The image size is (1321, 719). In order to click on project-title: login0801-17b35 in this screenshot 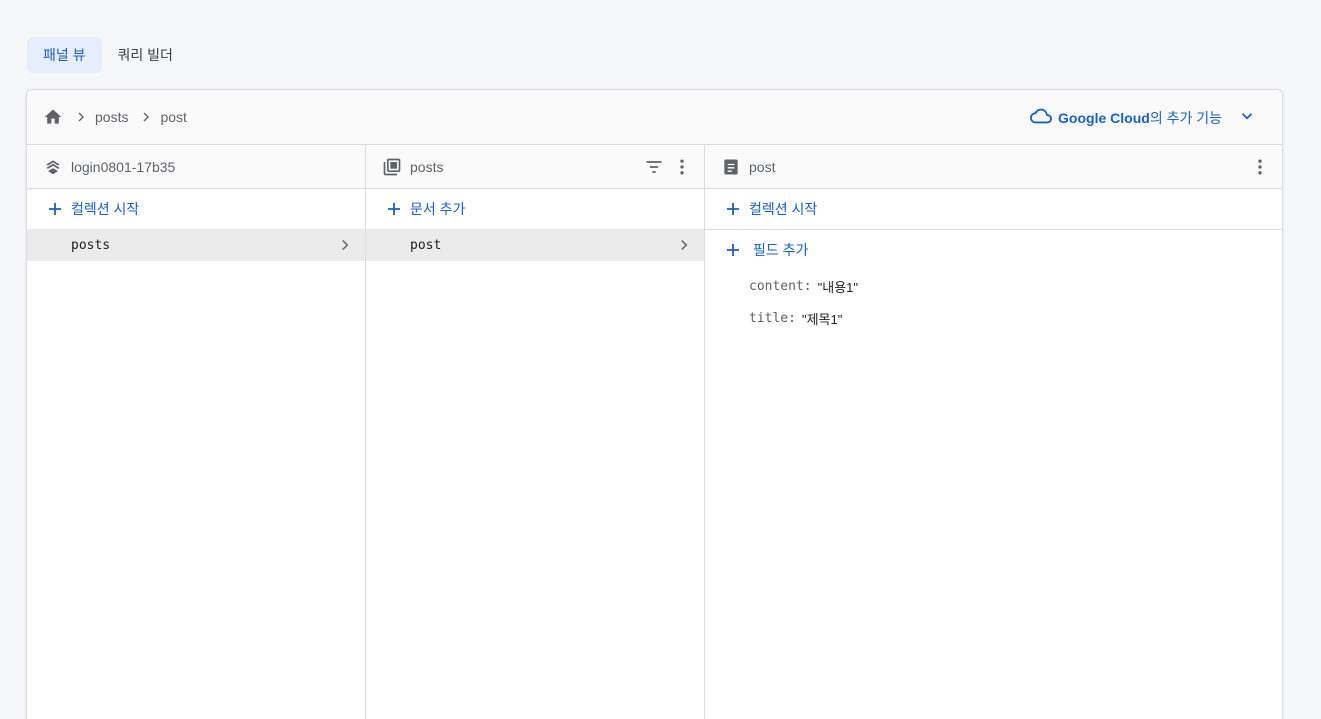, I will do `click(123, 166)`.